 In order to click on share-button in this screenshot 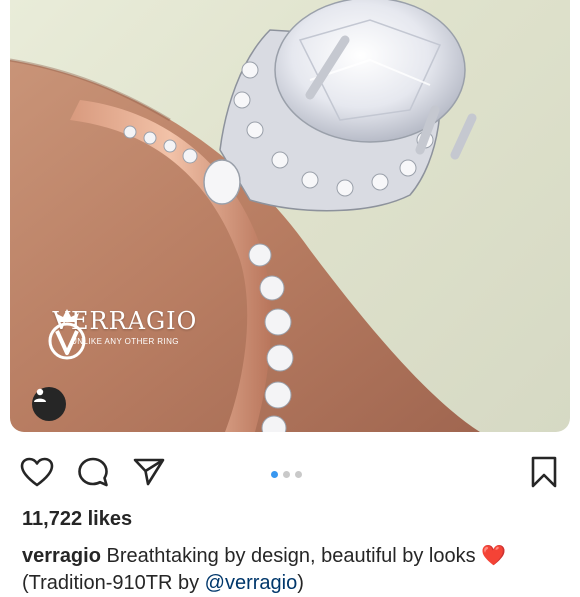, I will do `click(149, 472)`.